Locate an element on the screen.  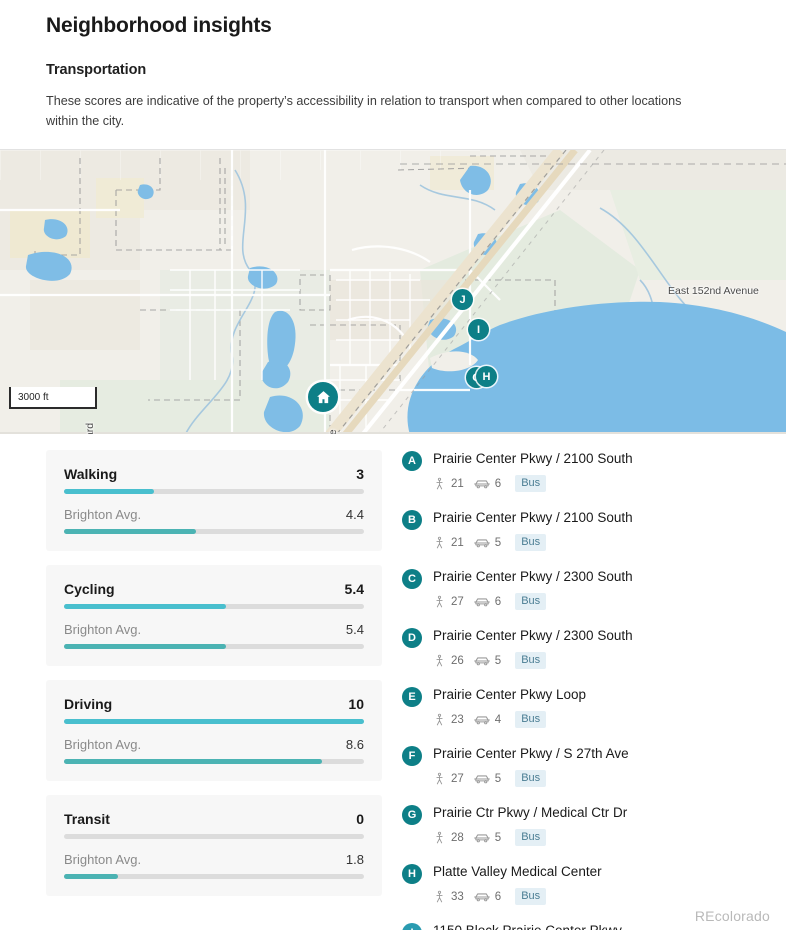
map-label-south-27th-ave: South 27th Avenue is located at coordinates (333, 431).